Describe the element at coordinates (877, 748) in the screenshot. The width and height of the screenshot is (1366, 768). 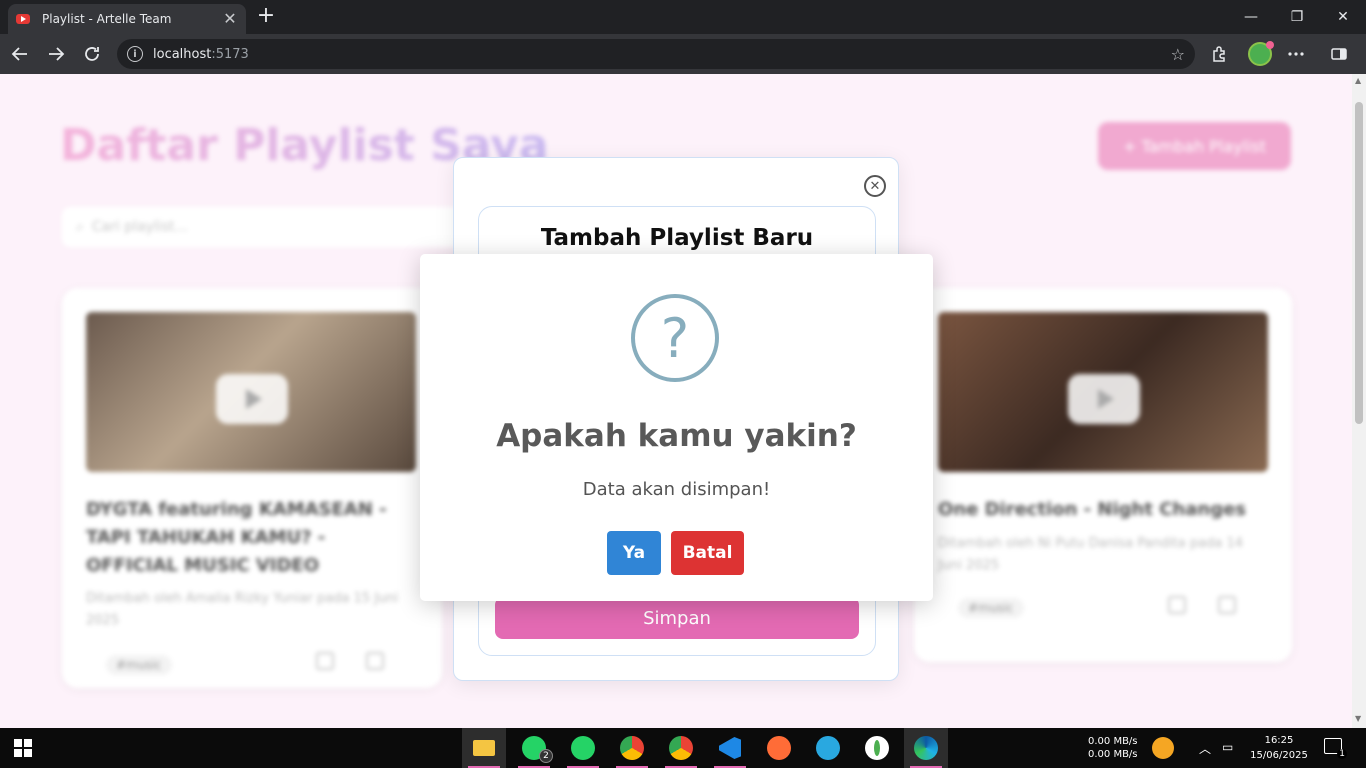
I see `mongodb-icon` at that location.